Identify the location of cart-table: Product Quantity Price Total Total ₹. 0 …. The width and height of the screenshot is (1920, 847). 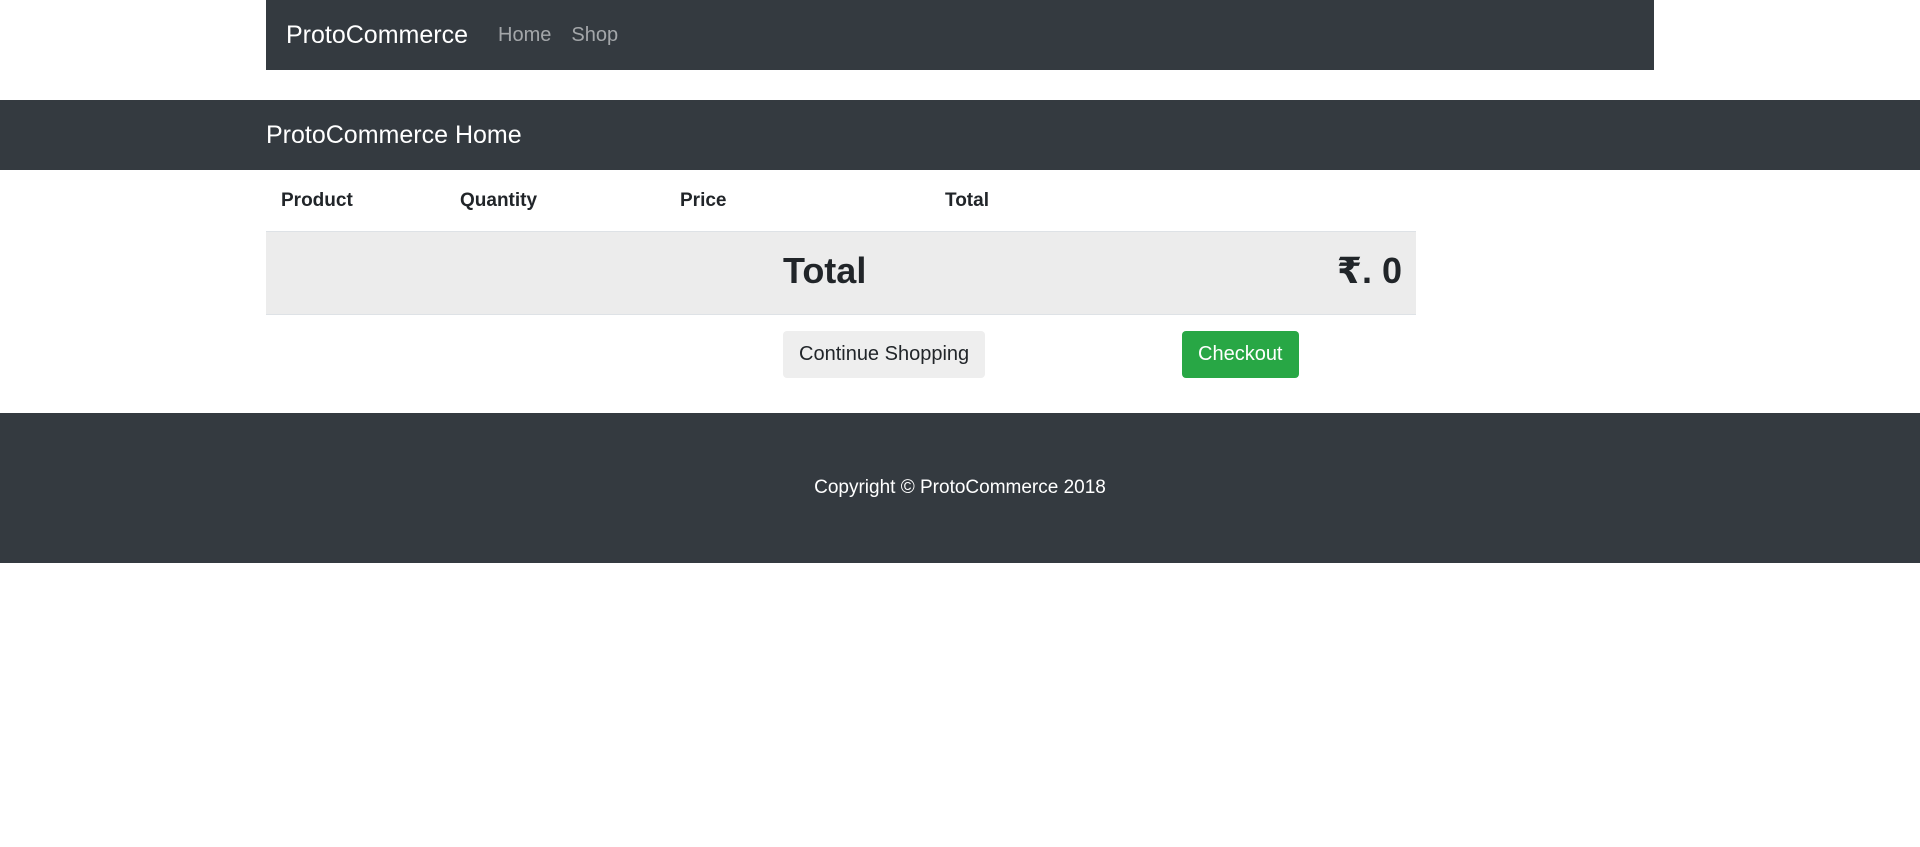
(841, 274).